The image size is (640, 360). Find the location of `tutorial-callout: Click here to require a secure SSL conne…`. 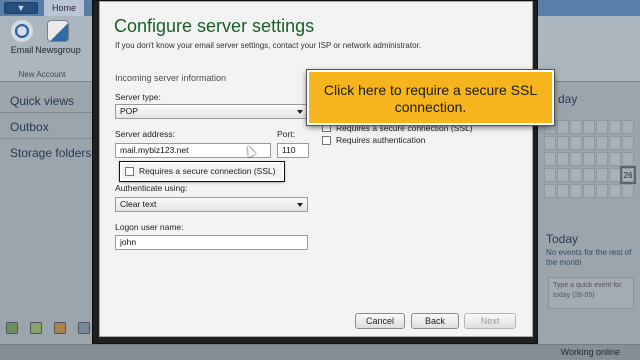

tutorial-callout: Click here to require a secure SSL conne… is located at coordinates (430, 97).